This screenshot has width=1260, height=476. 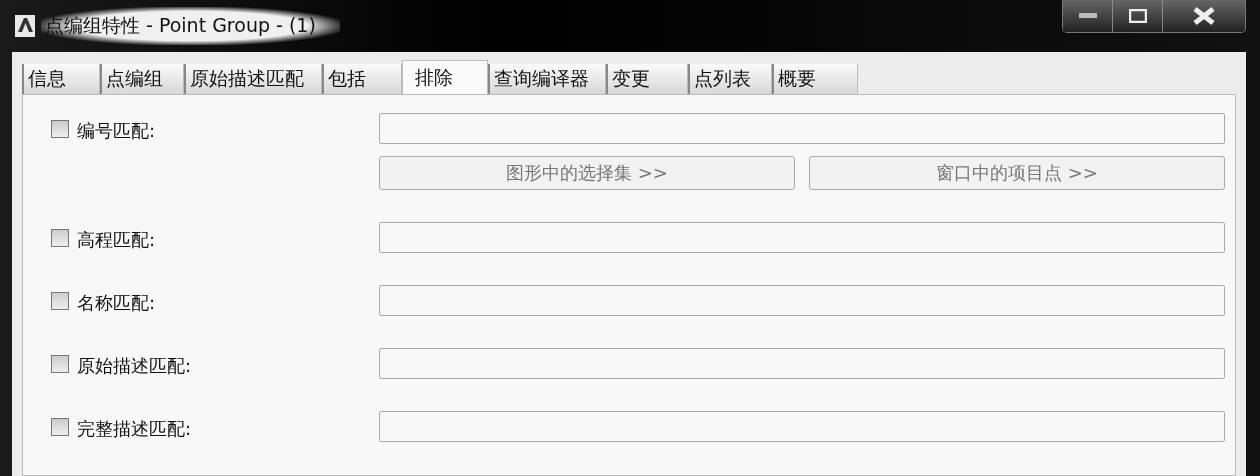 I want to click on close-icon, so click(x=1204, y=16).